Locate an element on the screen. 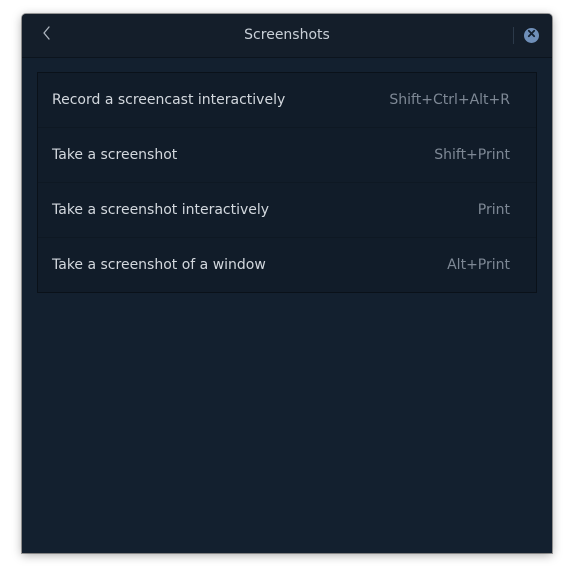 The width and height of the screenshot is (574, 583). shortcut-row-screenshot-window: Take a screenshot of a window Alt+Print is located at coordinates (287, 265).